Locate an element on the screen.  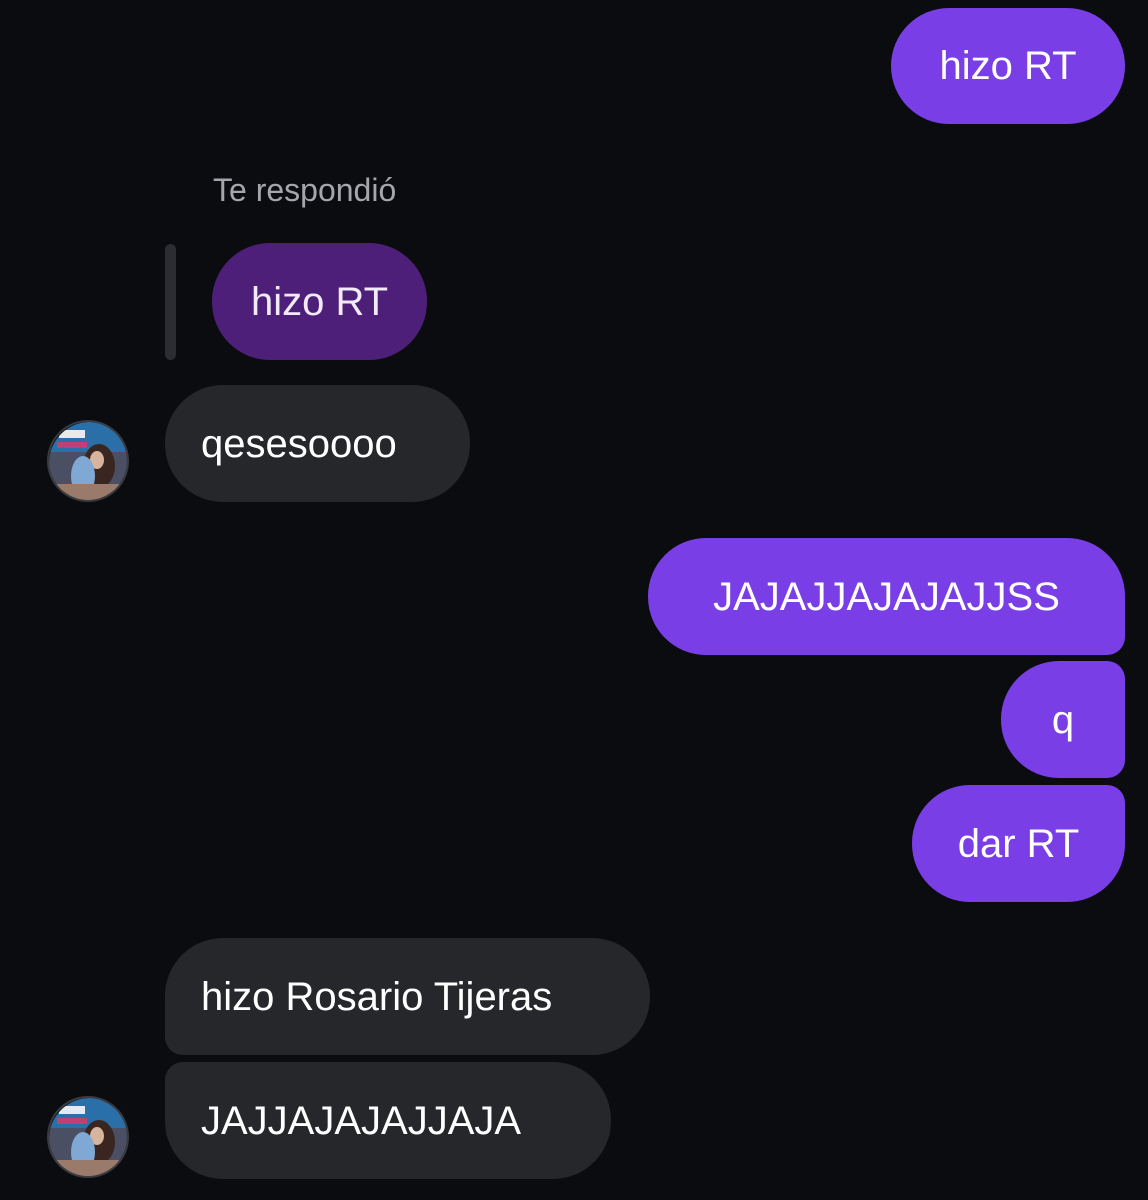
reply-label: Te respondió is located at coordinates (305, 190).